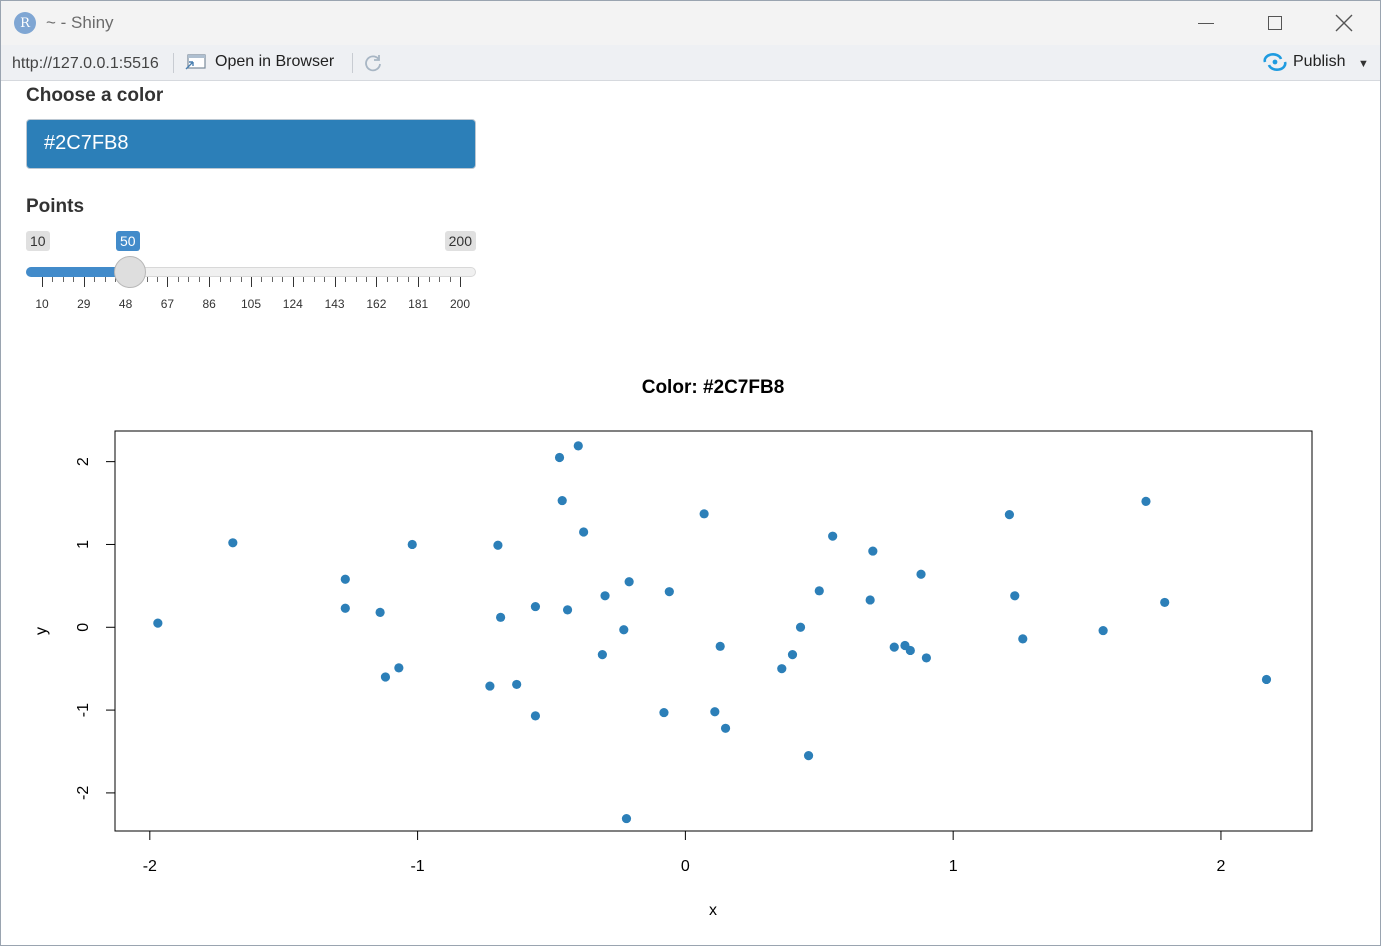  I want to click on slider-tick-label: 29, so click(84, 304).